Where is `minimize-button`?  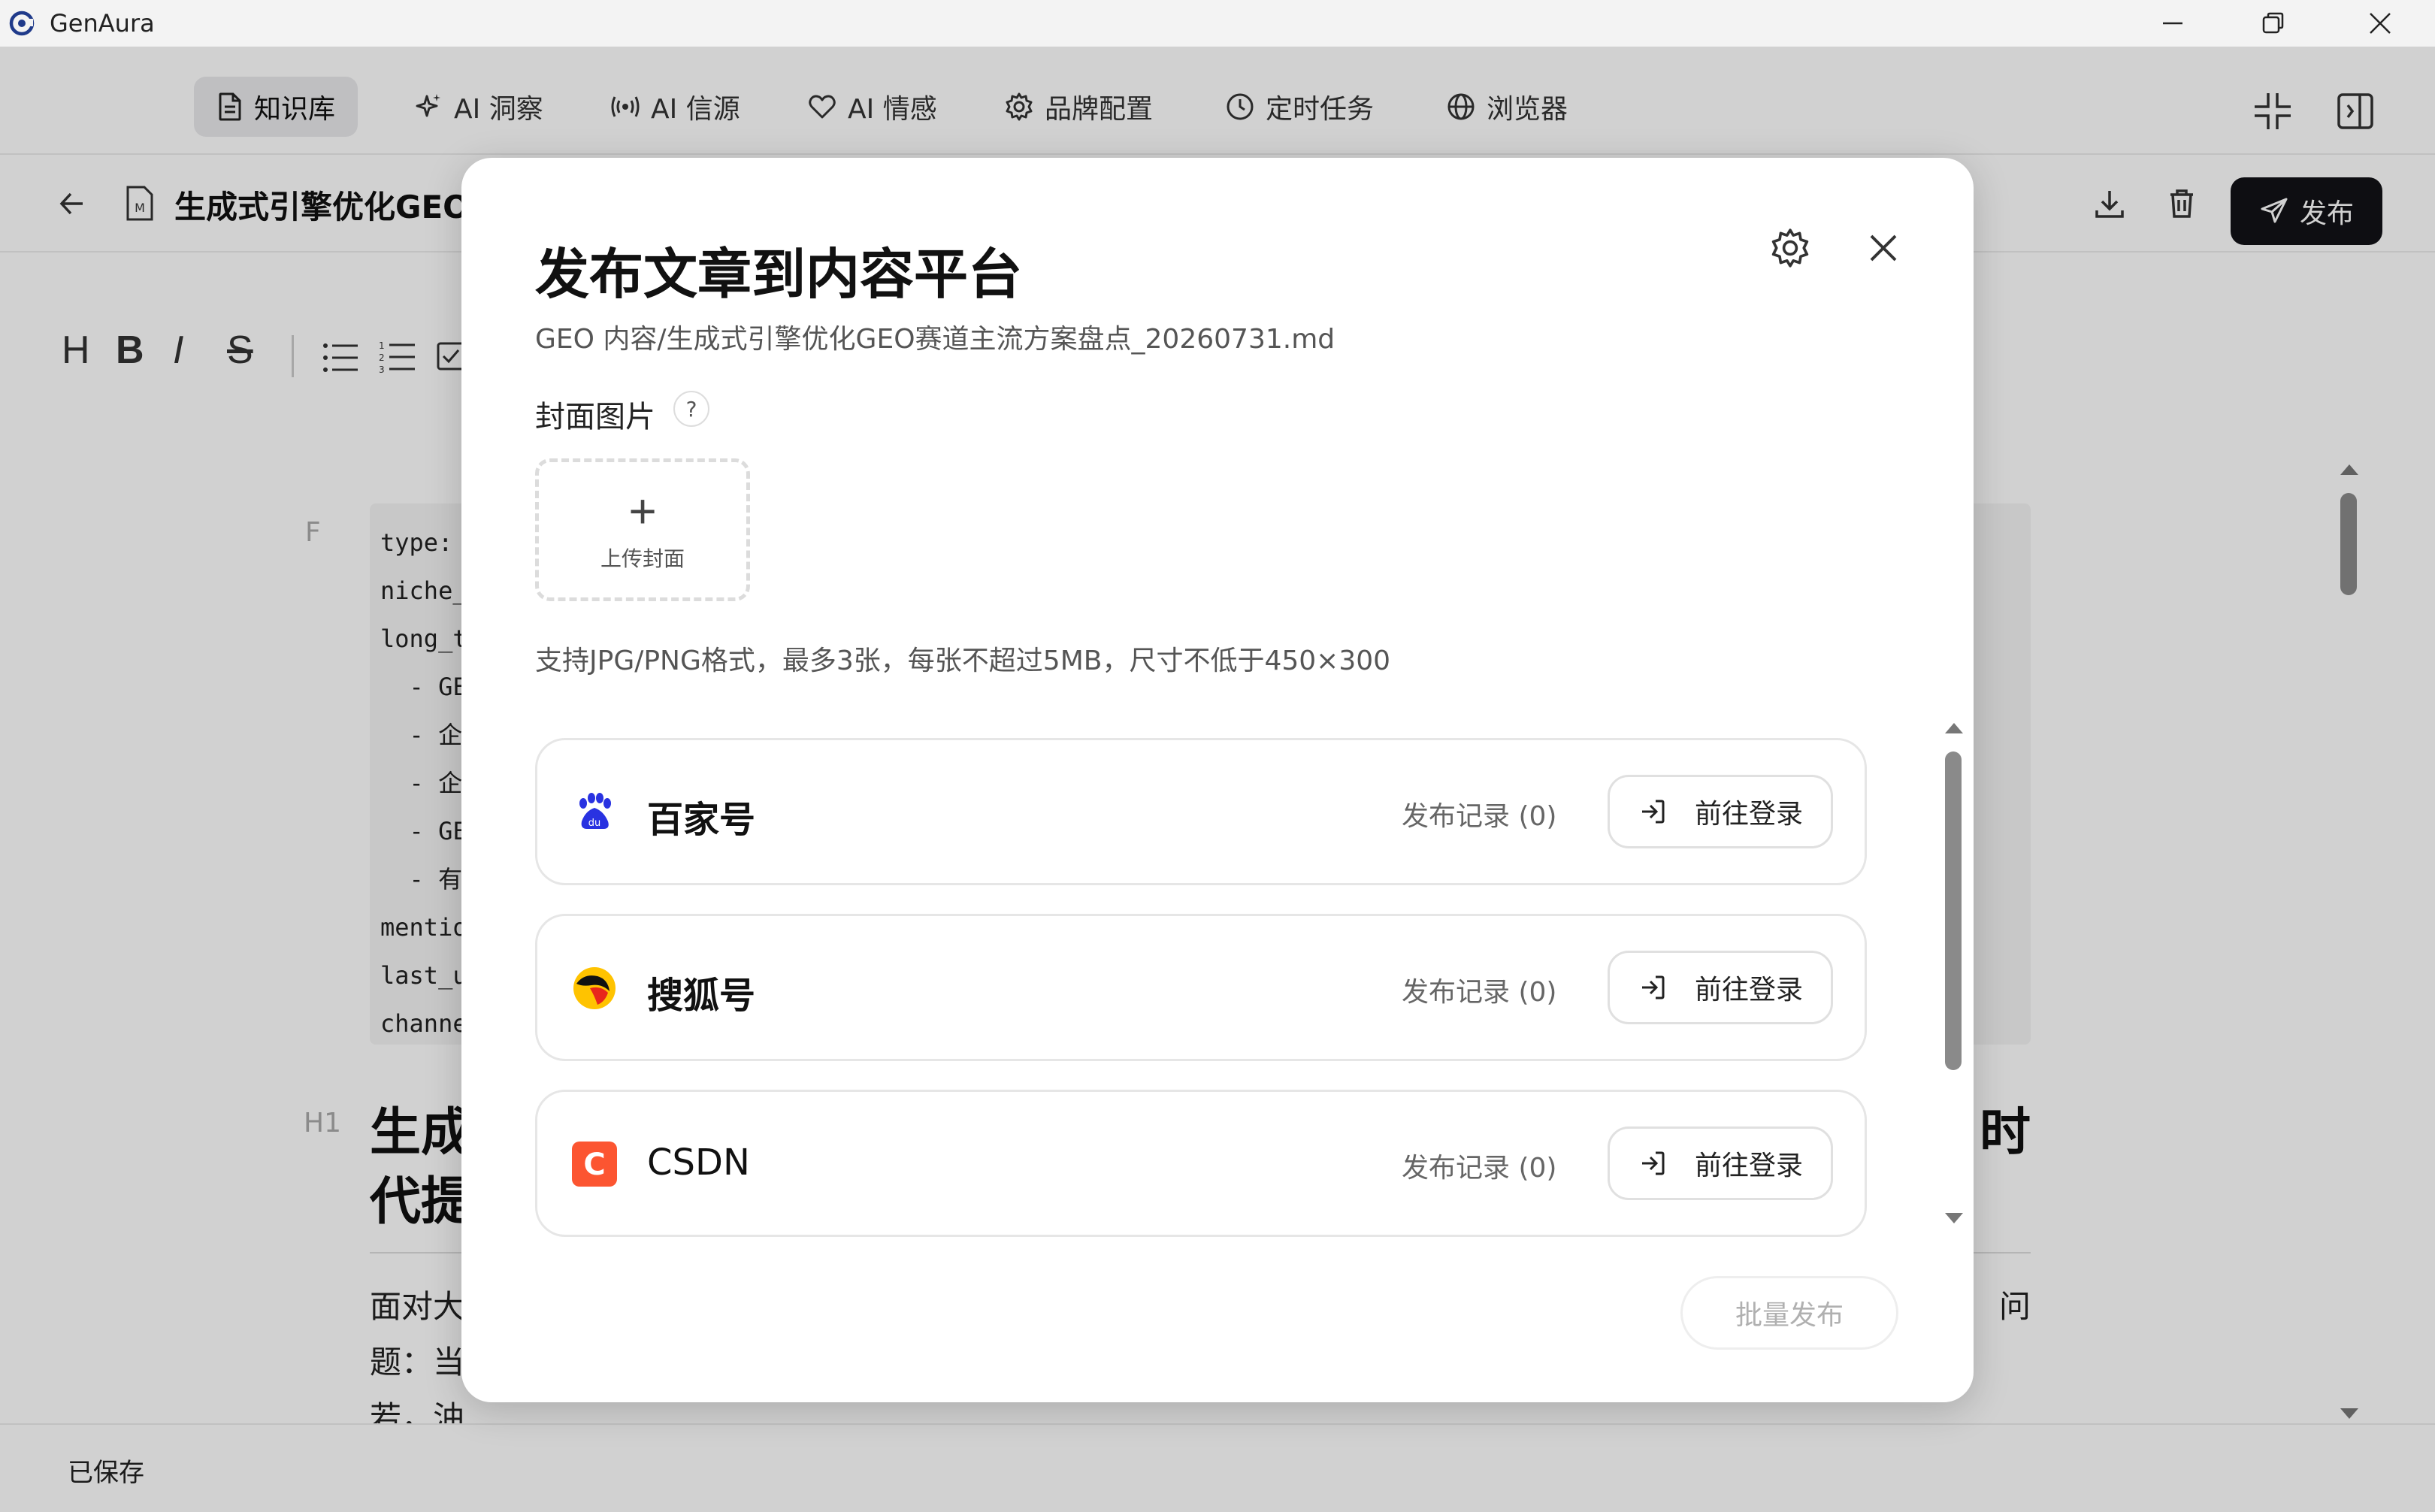
minimize-button is located at coordinates (2173, 24).